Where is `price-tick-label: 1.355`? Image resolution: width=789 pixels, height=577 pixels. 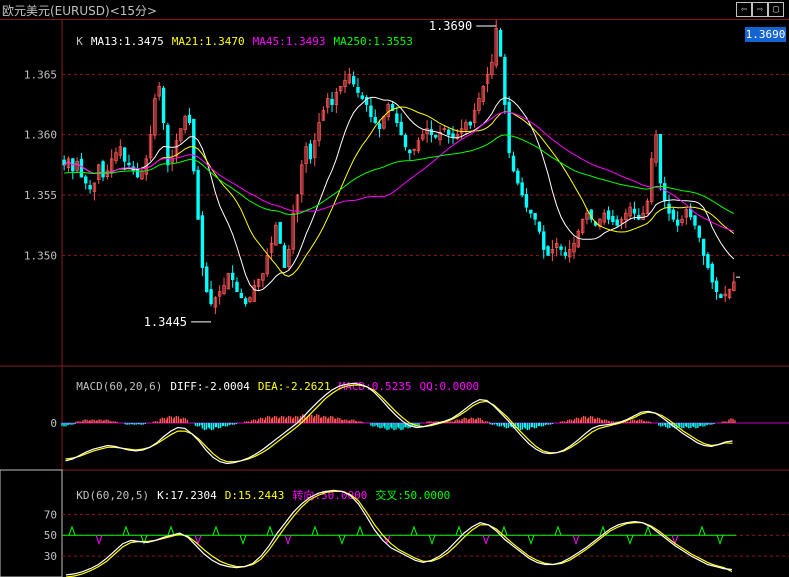
price-tick-label: 1.355 is located at coordinates (40, 195).